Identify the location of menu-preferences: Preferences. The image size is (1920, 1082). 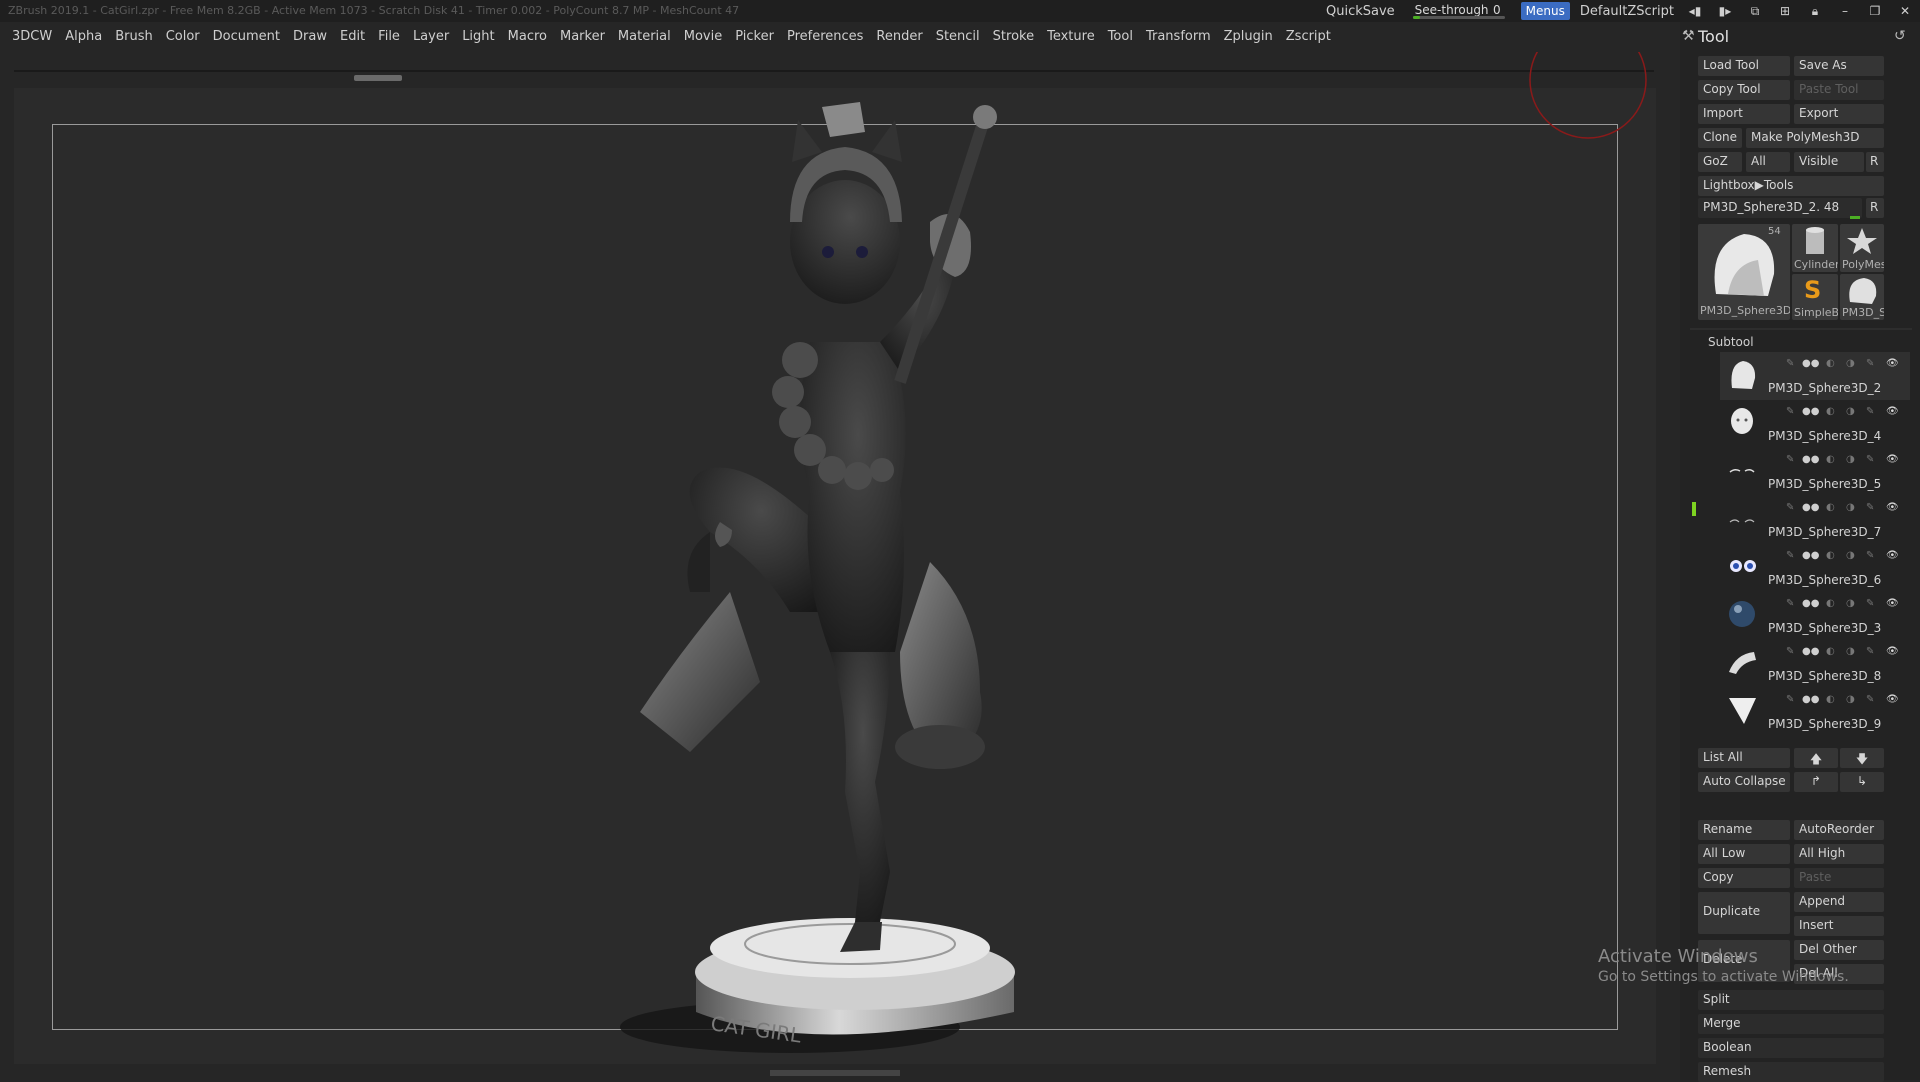
(825, 36).